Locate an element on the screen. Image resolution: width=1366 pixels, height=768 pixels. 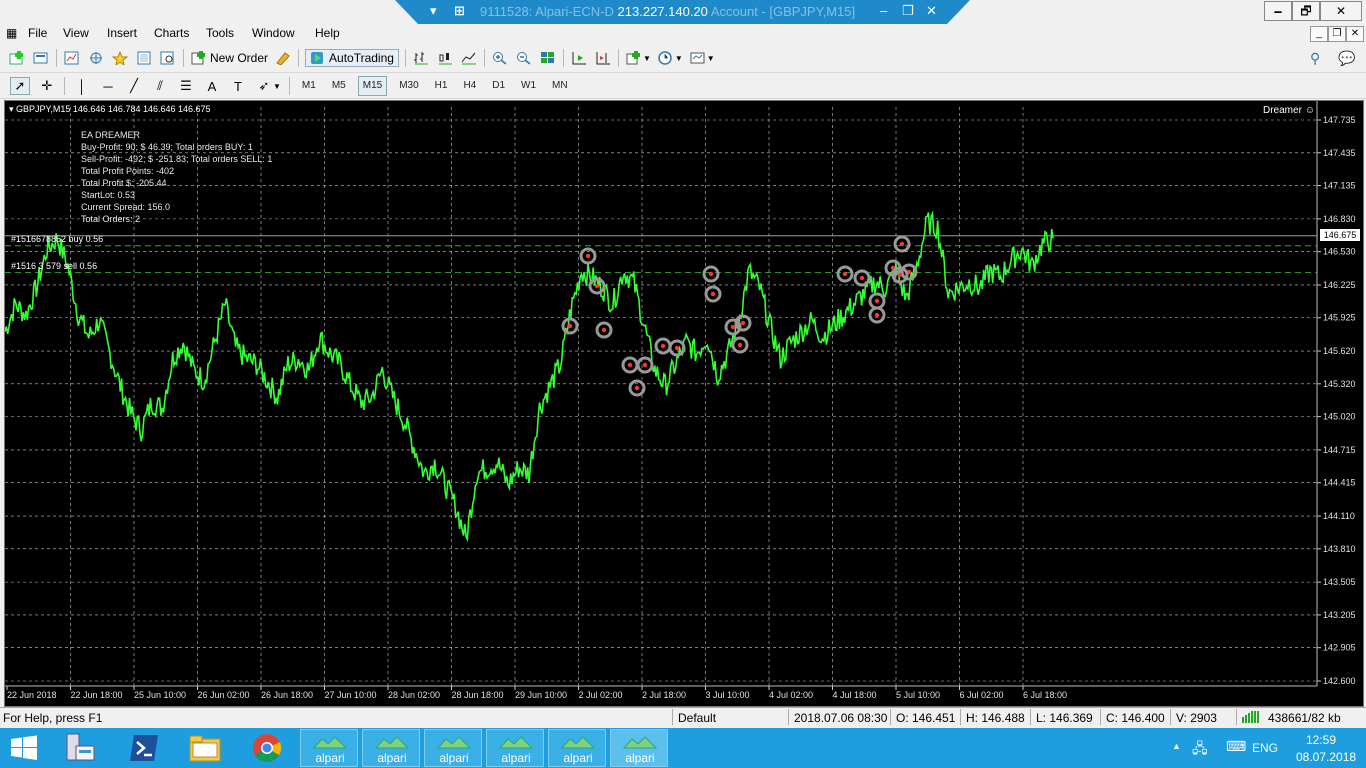
maximize-button: 🗗 is located at coordinates (1306, 11).